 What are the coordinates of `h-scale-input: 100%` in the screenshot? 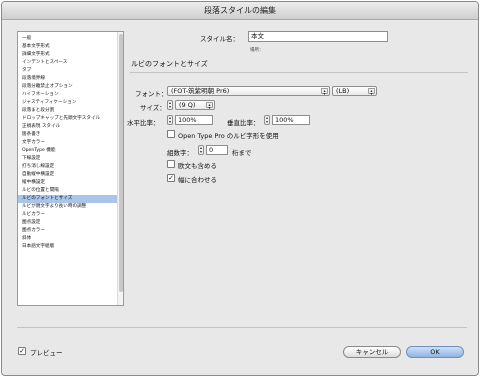 It's located at (194, 120).